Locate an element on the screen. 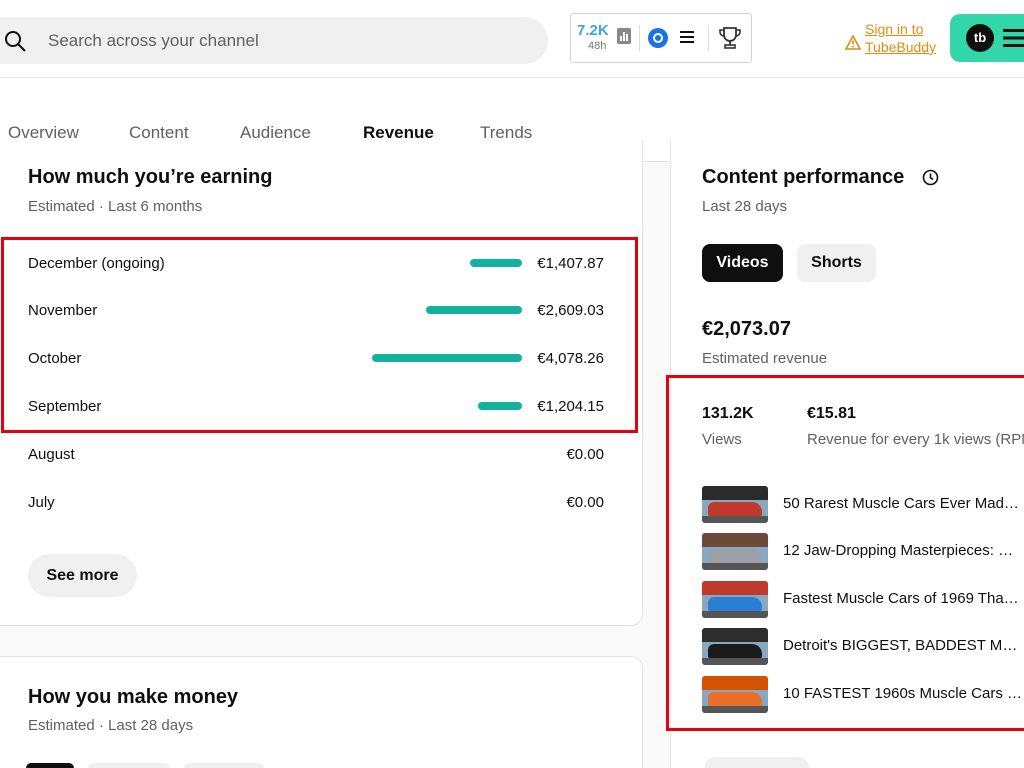 This screenshot has height=768, width=1024. earning-title: How much you’re earning is located at coordinates (150, 177).